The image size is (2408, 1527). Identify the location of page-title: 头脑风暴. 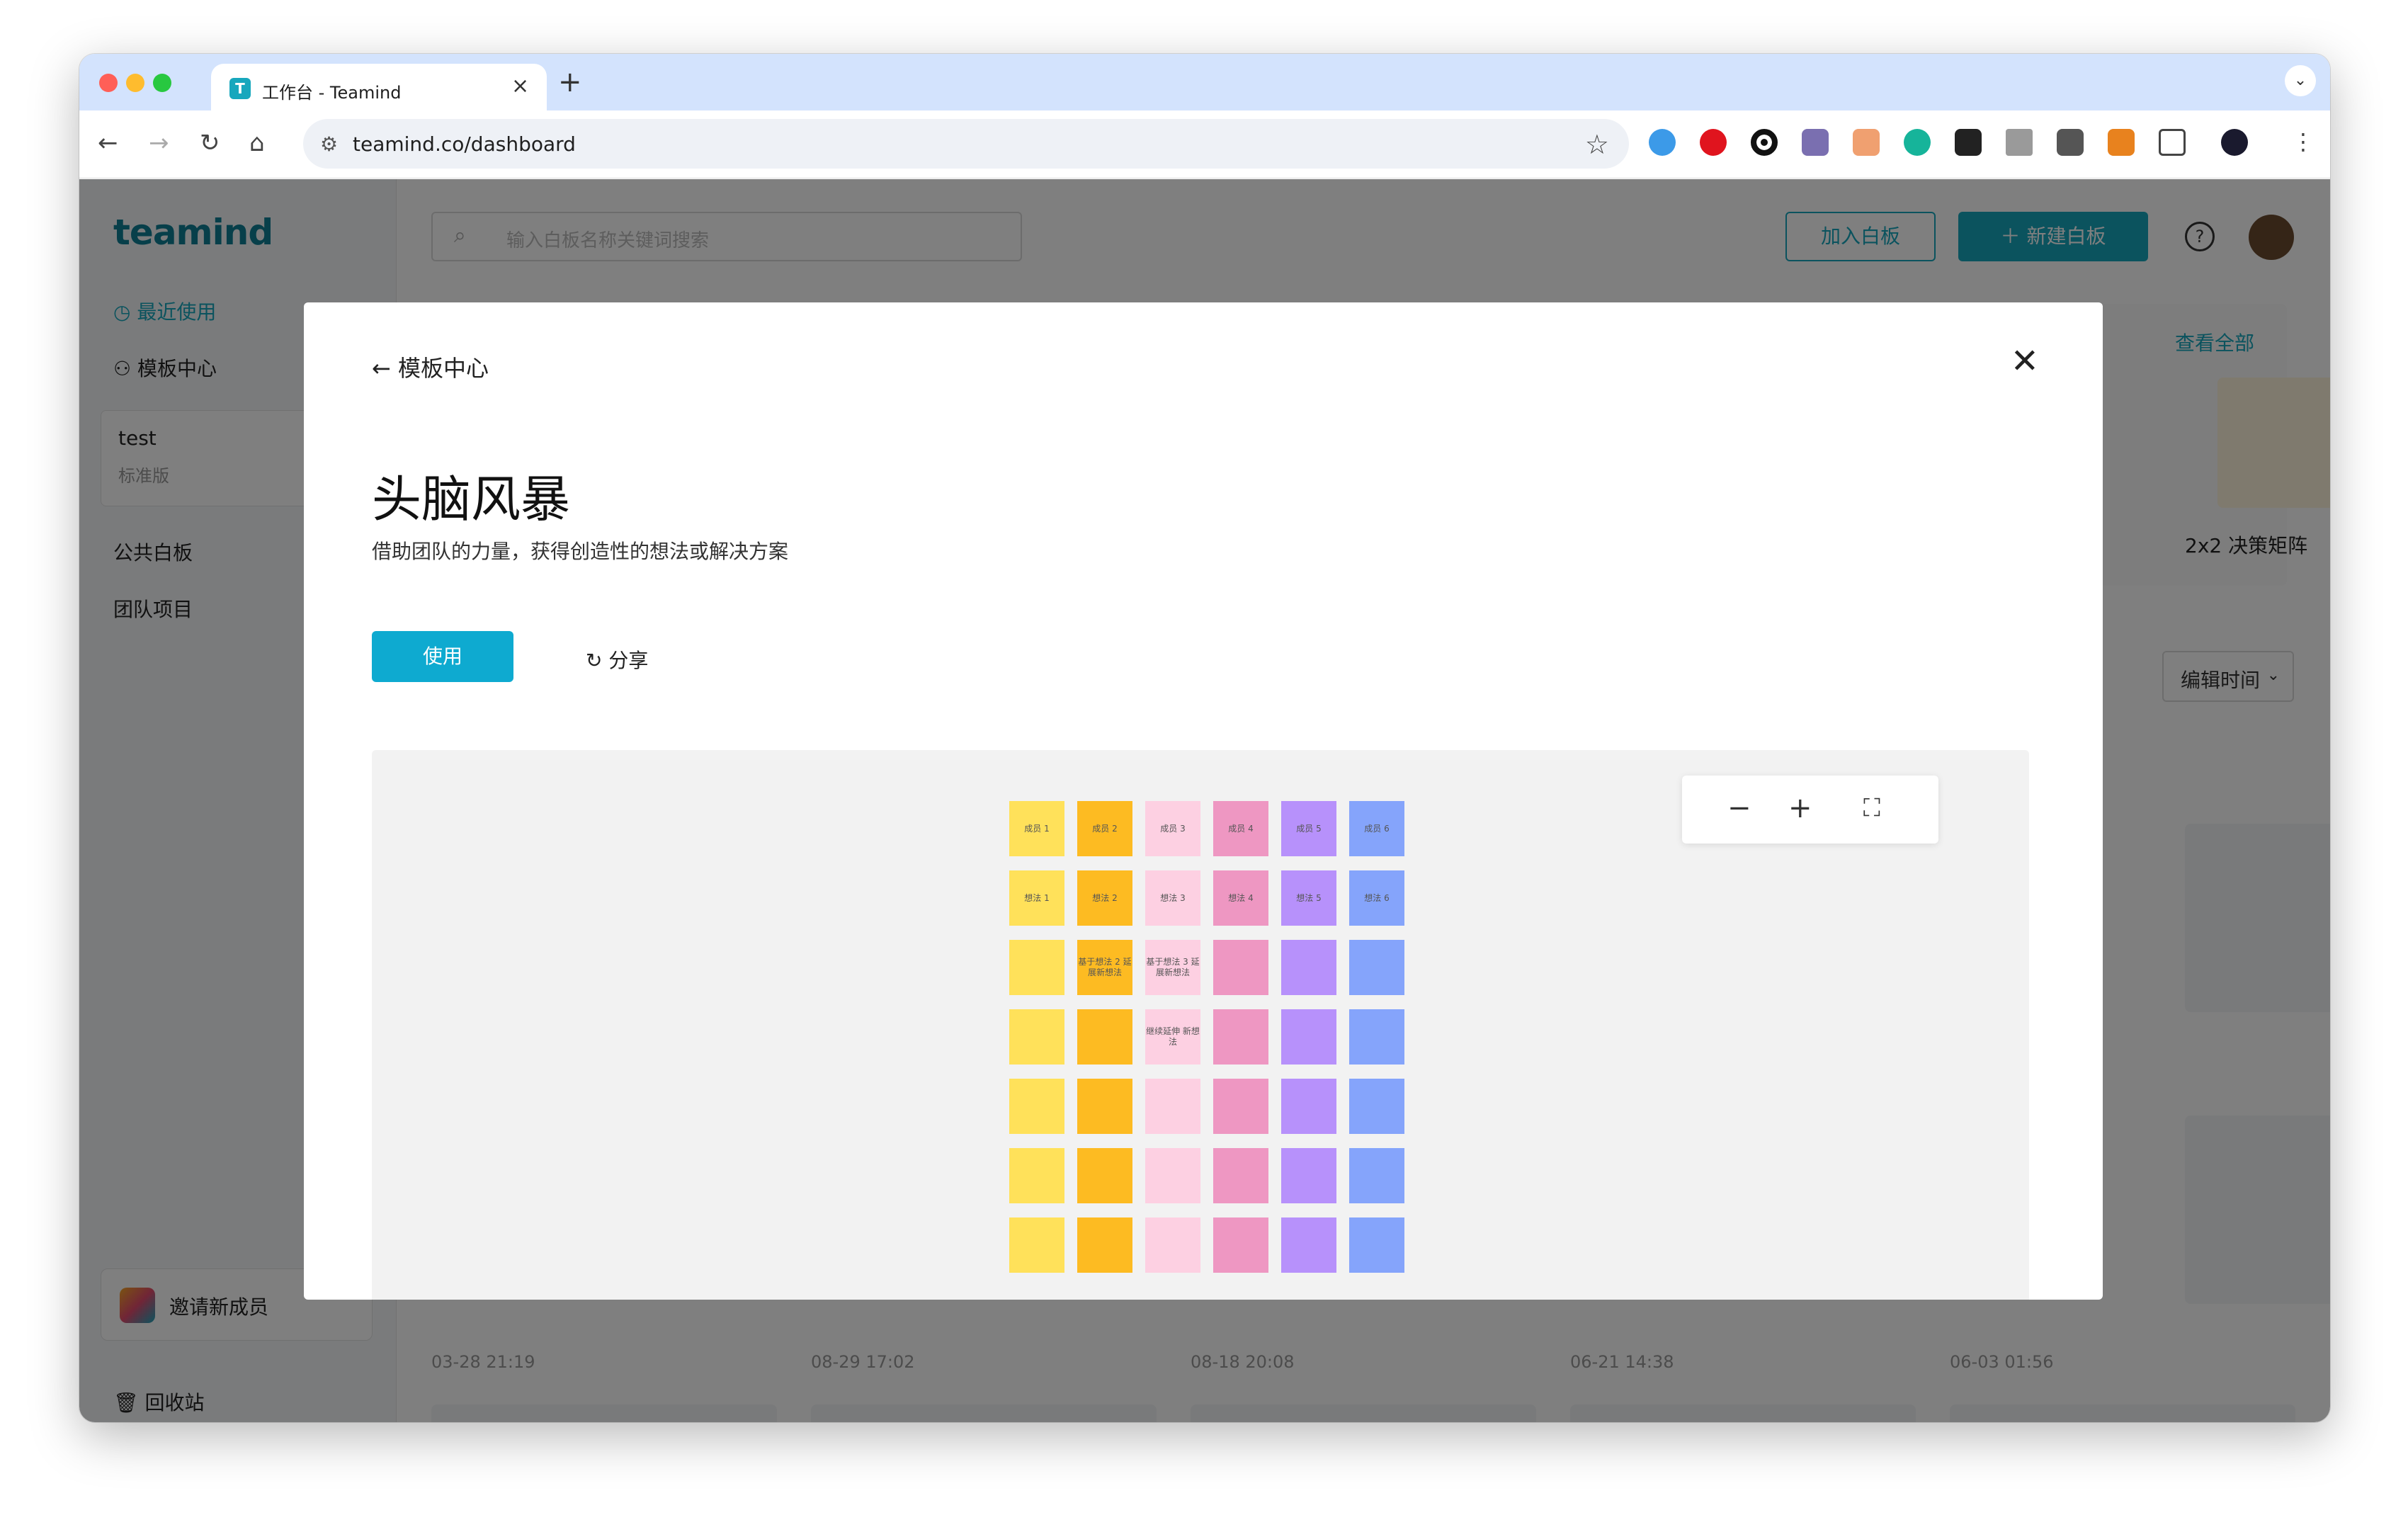
(471, 499).